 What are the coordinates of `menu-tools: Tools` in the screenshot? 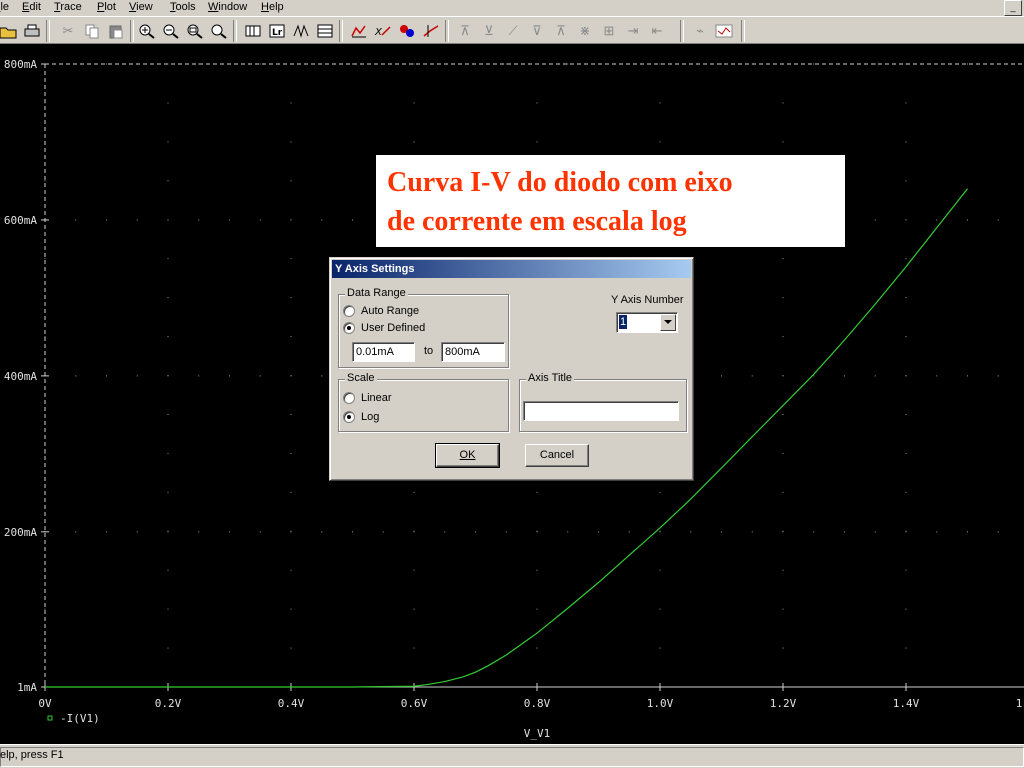 It's located at (183, 7).